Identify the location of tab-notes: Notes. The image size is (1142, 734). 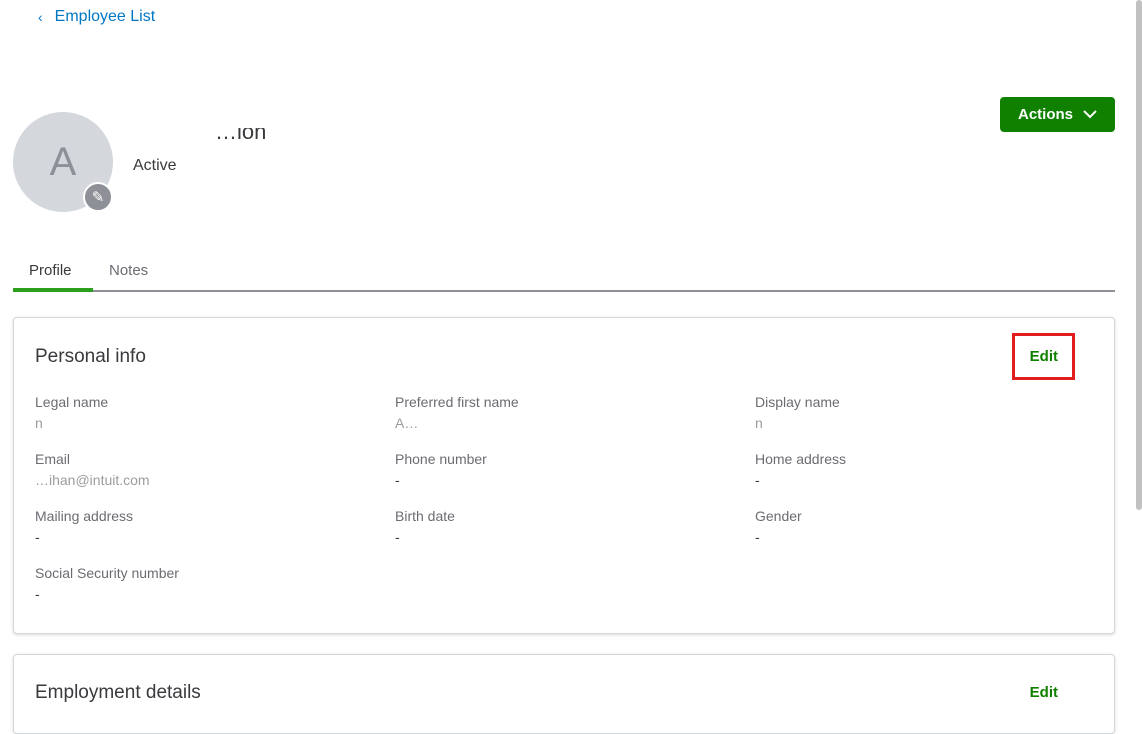
(128, 274).